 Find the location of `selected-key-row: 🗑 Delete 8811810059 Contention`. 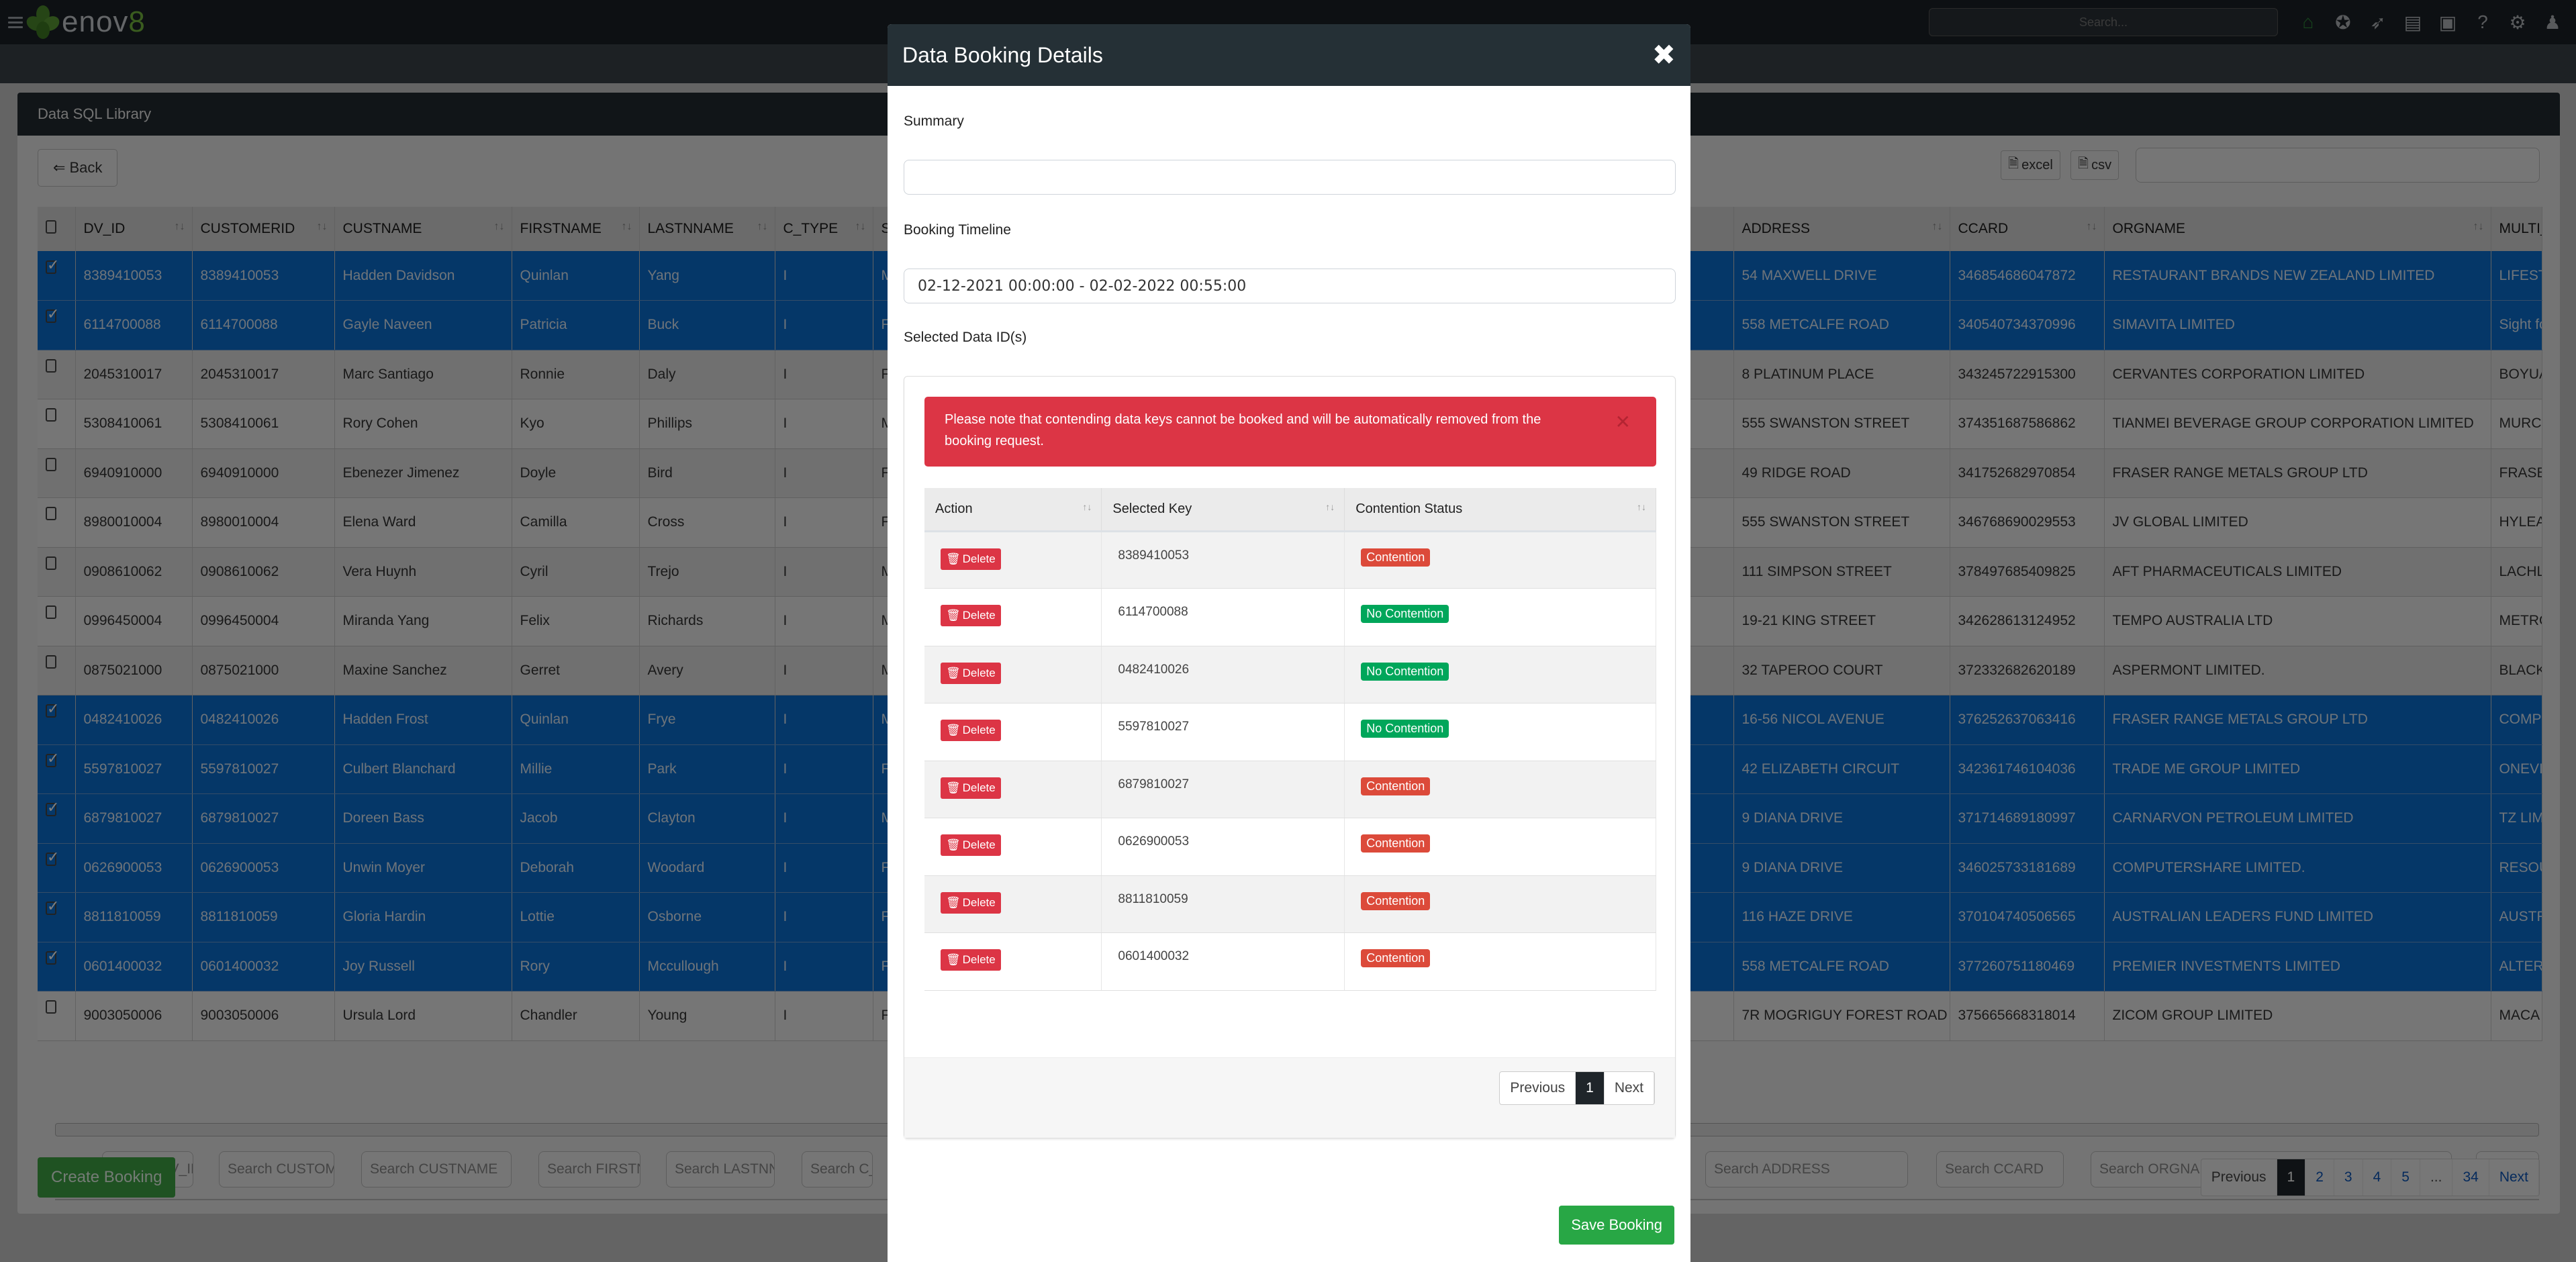

selected-key-row: 🗑 Delete 8811810059 Contention is located at coordinates (1290, 904).